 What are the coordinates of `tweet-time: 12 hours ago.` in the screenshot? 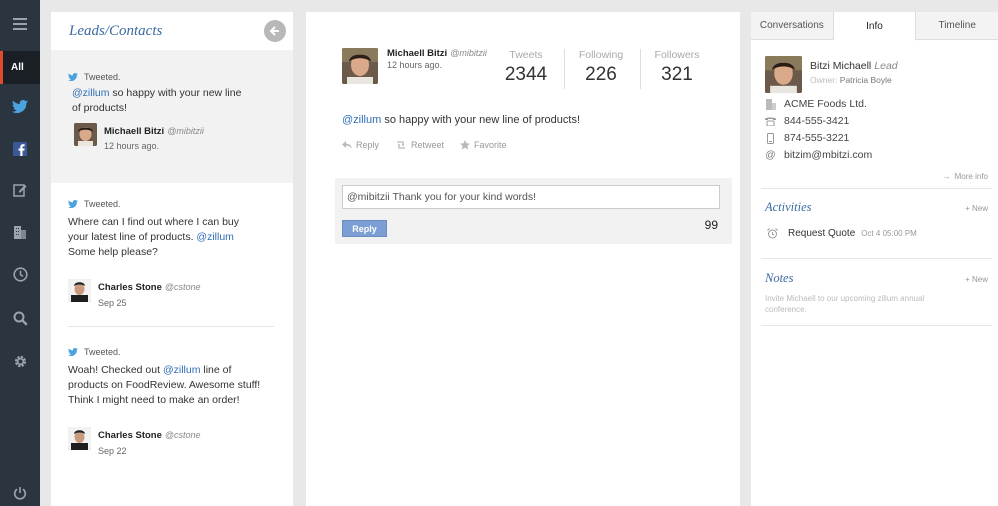 It's located at (415, 65).